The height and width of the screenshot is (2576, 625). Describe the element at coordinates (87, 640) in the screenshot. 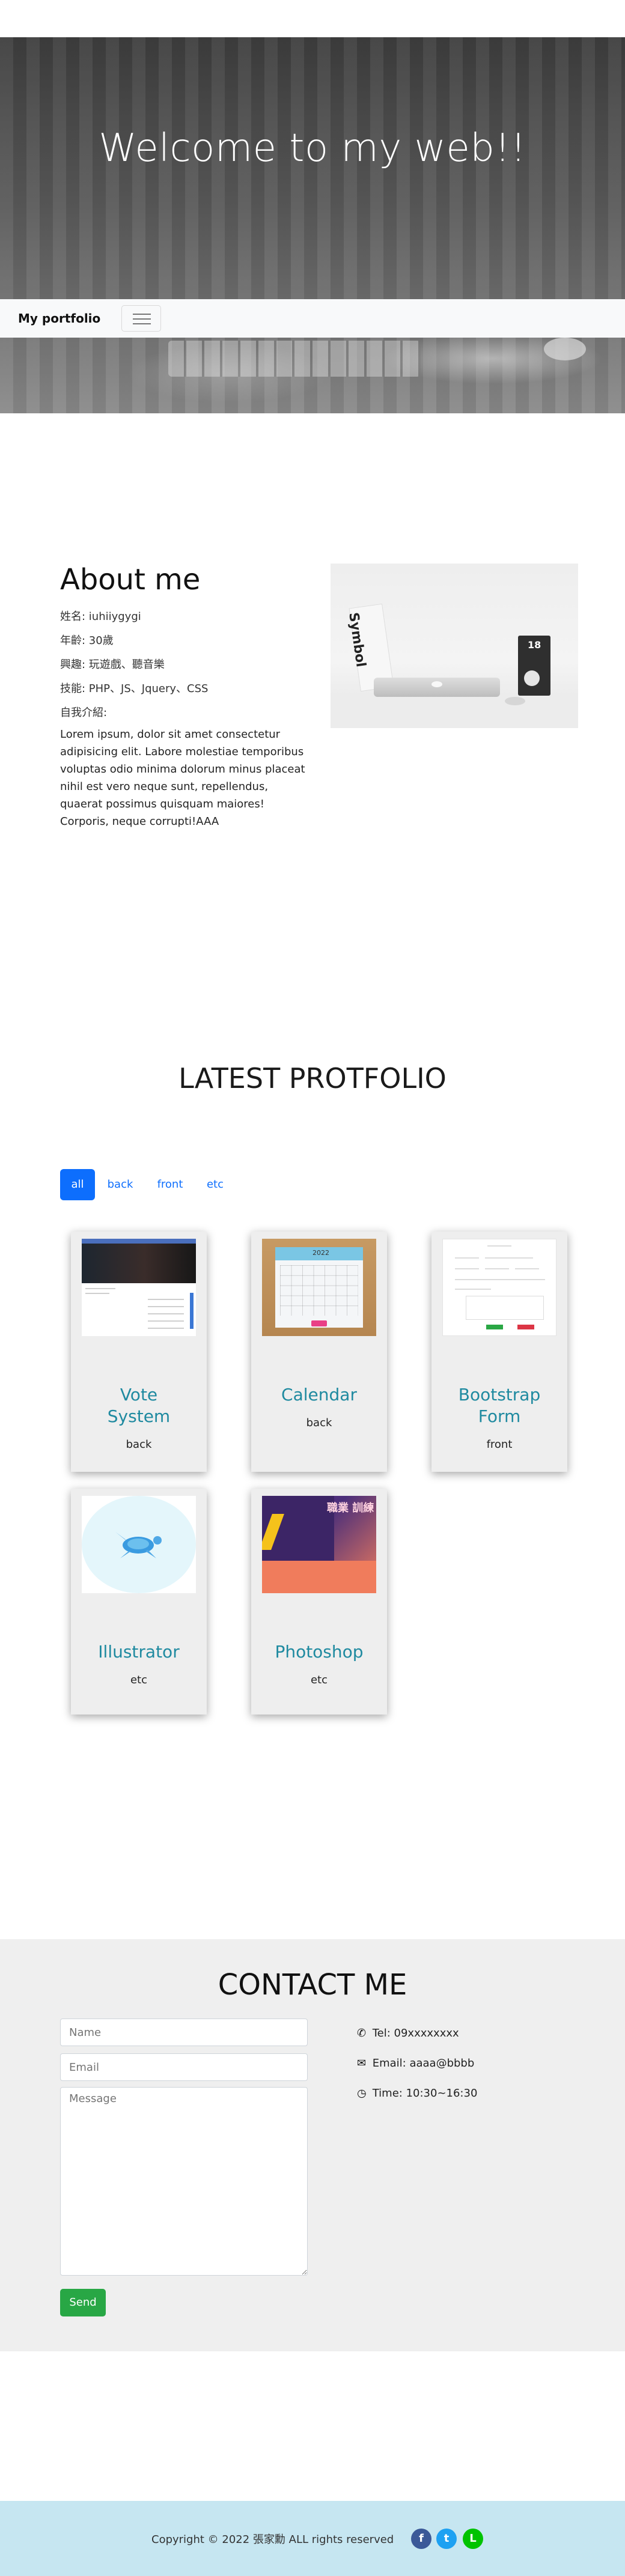

I see `about-info-age: 年齡: 30歲` at that location.